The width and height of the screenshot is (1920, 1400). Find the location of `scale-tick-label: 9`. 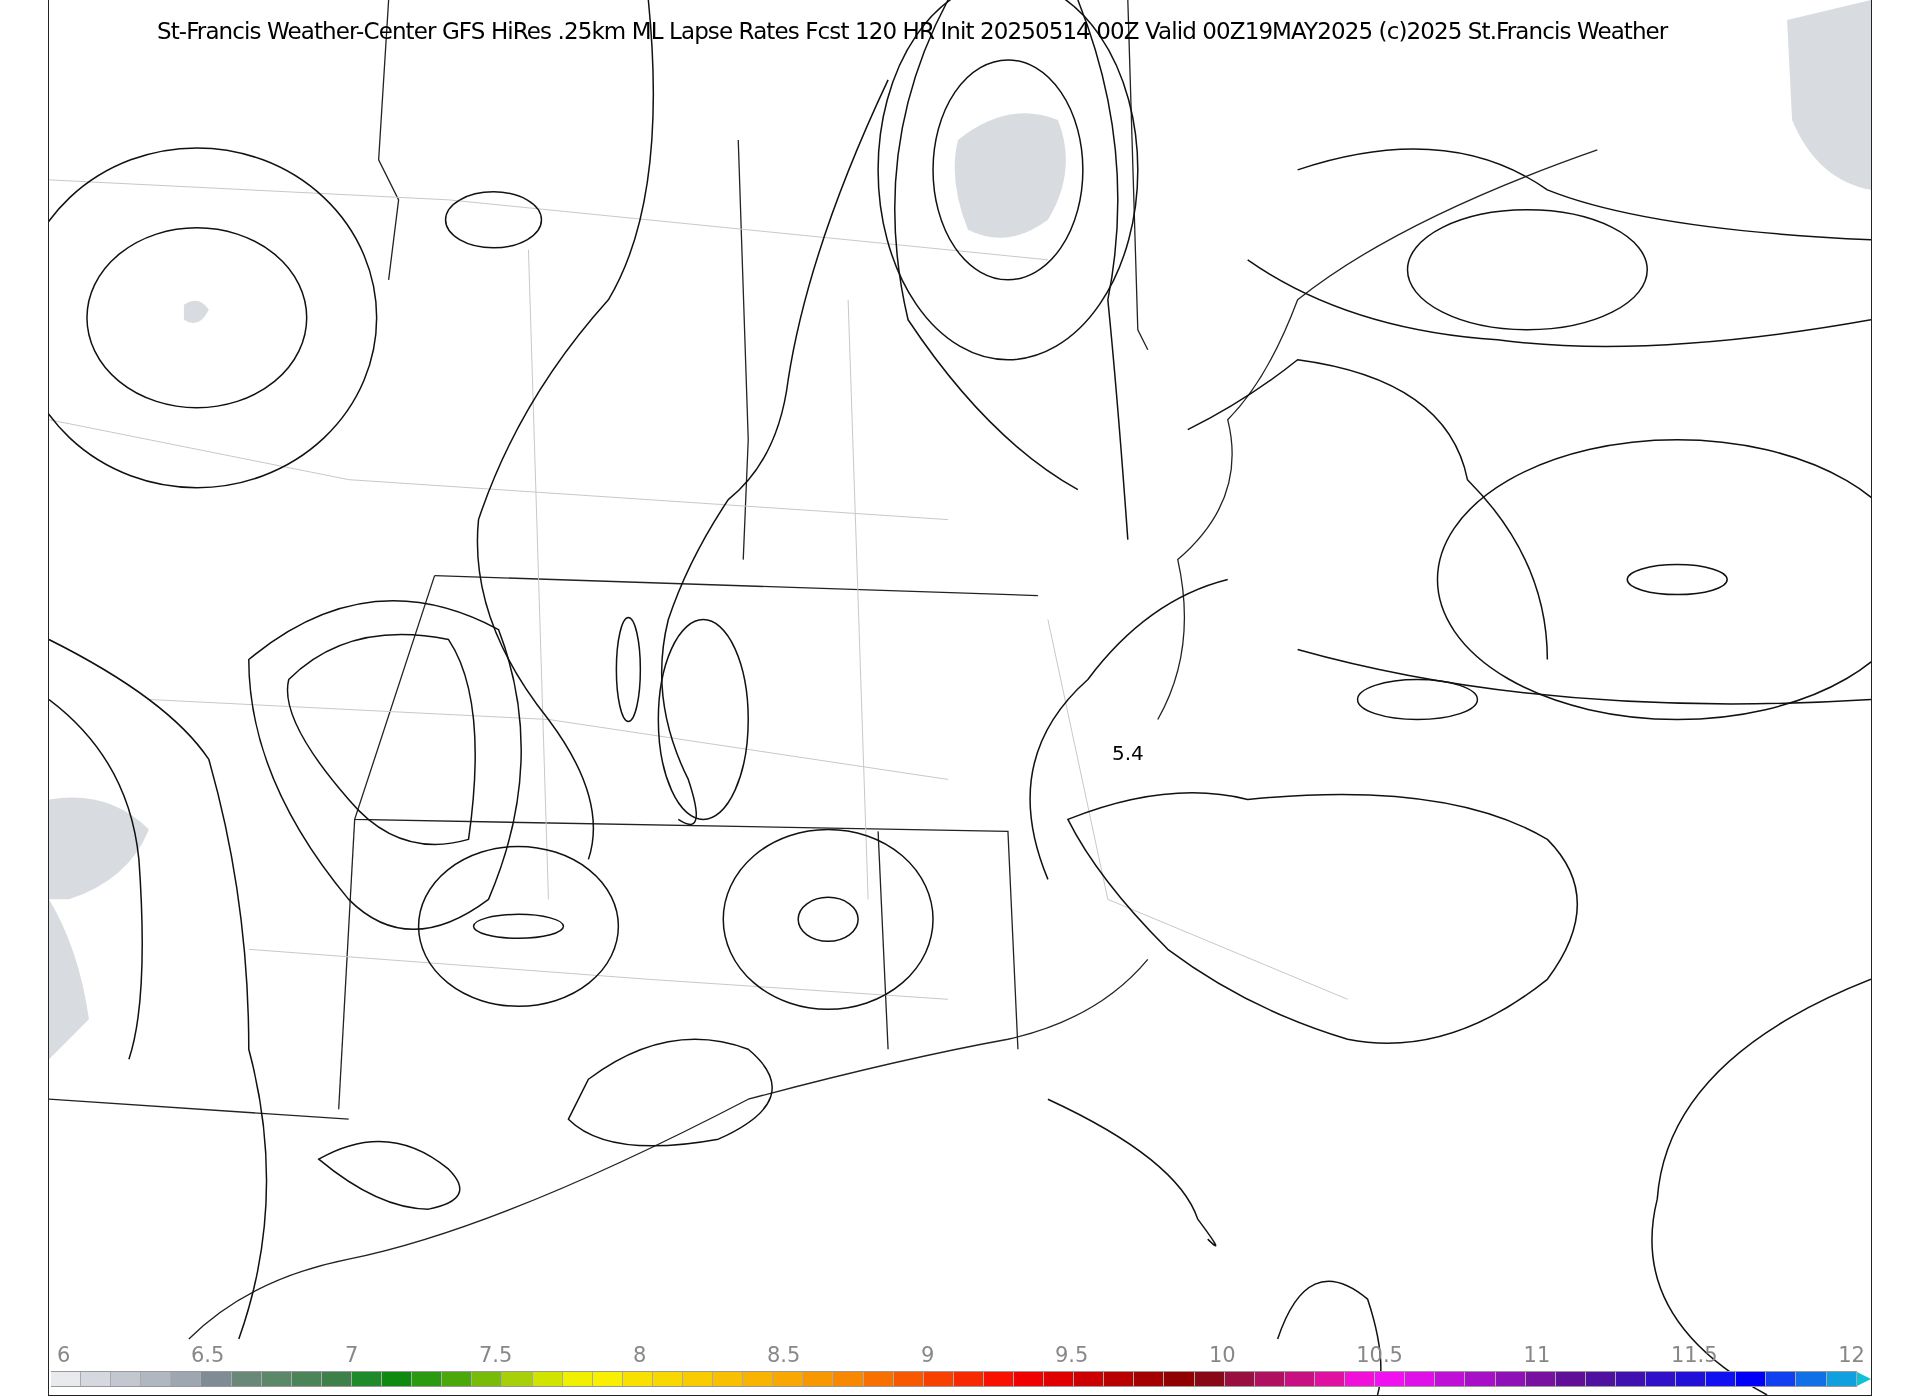

scale-tick-label: 9 is located at coordinates (927, 1355).